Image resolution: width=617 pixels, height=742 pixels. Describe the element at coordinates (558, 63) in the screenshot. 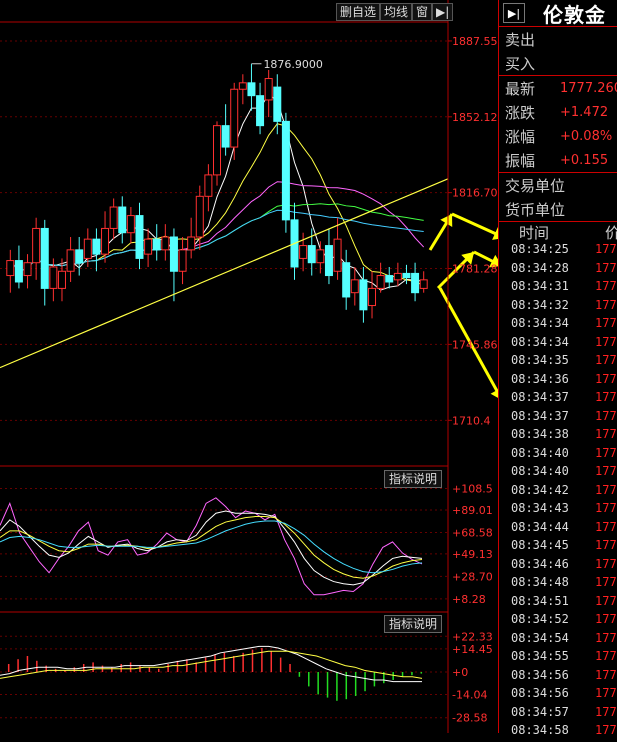

I see `quote-row: 买入` at that location.